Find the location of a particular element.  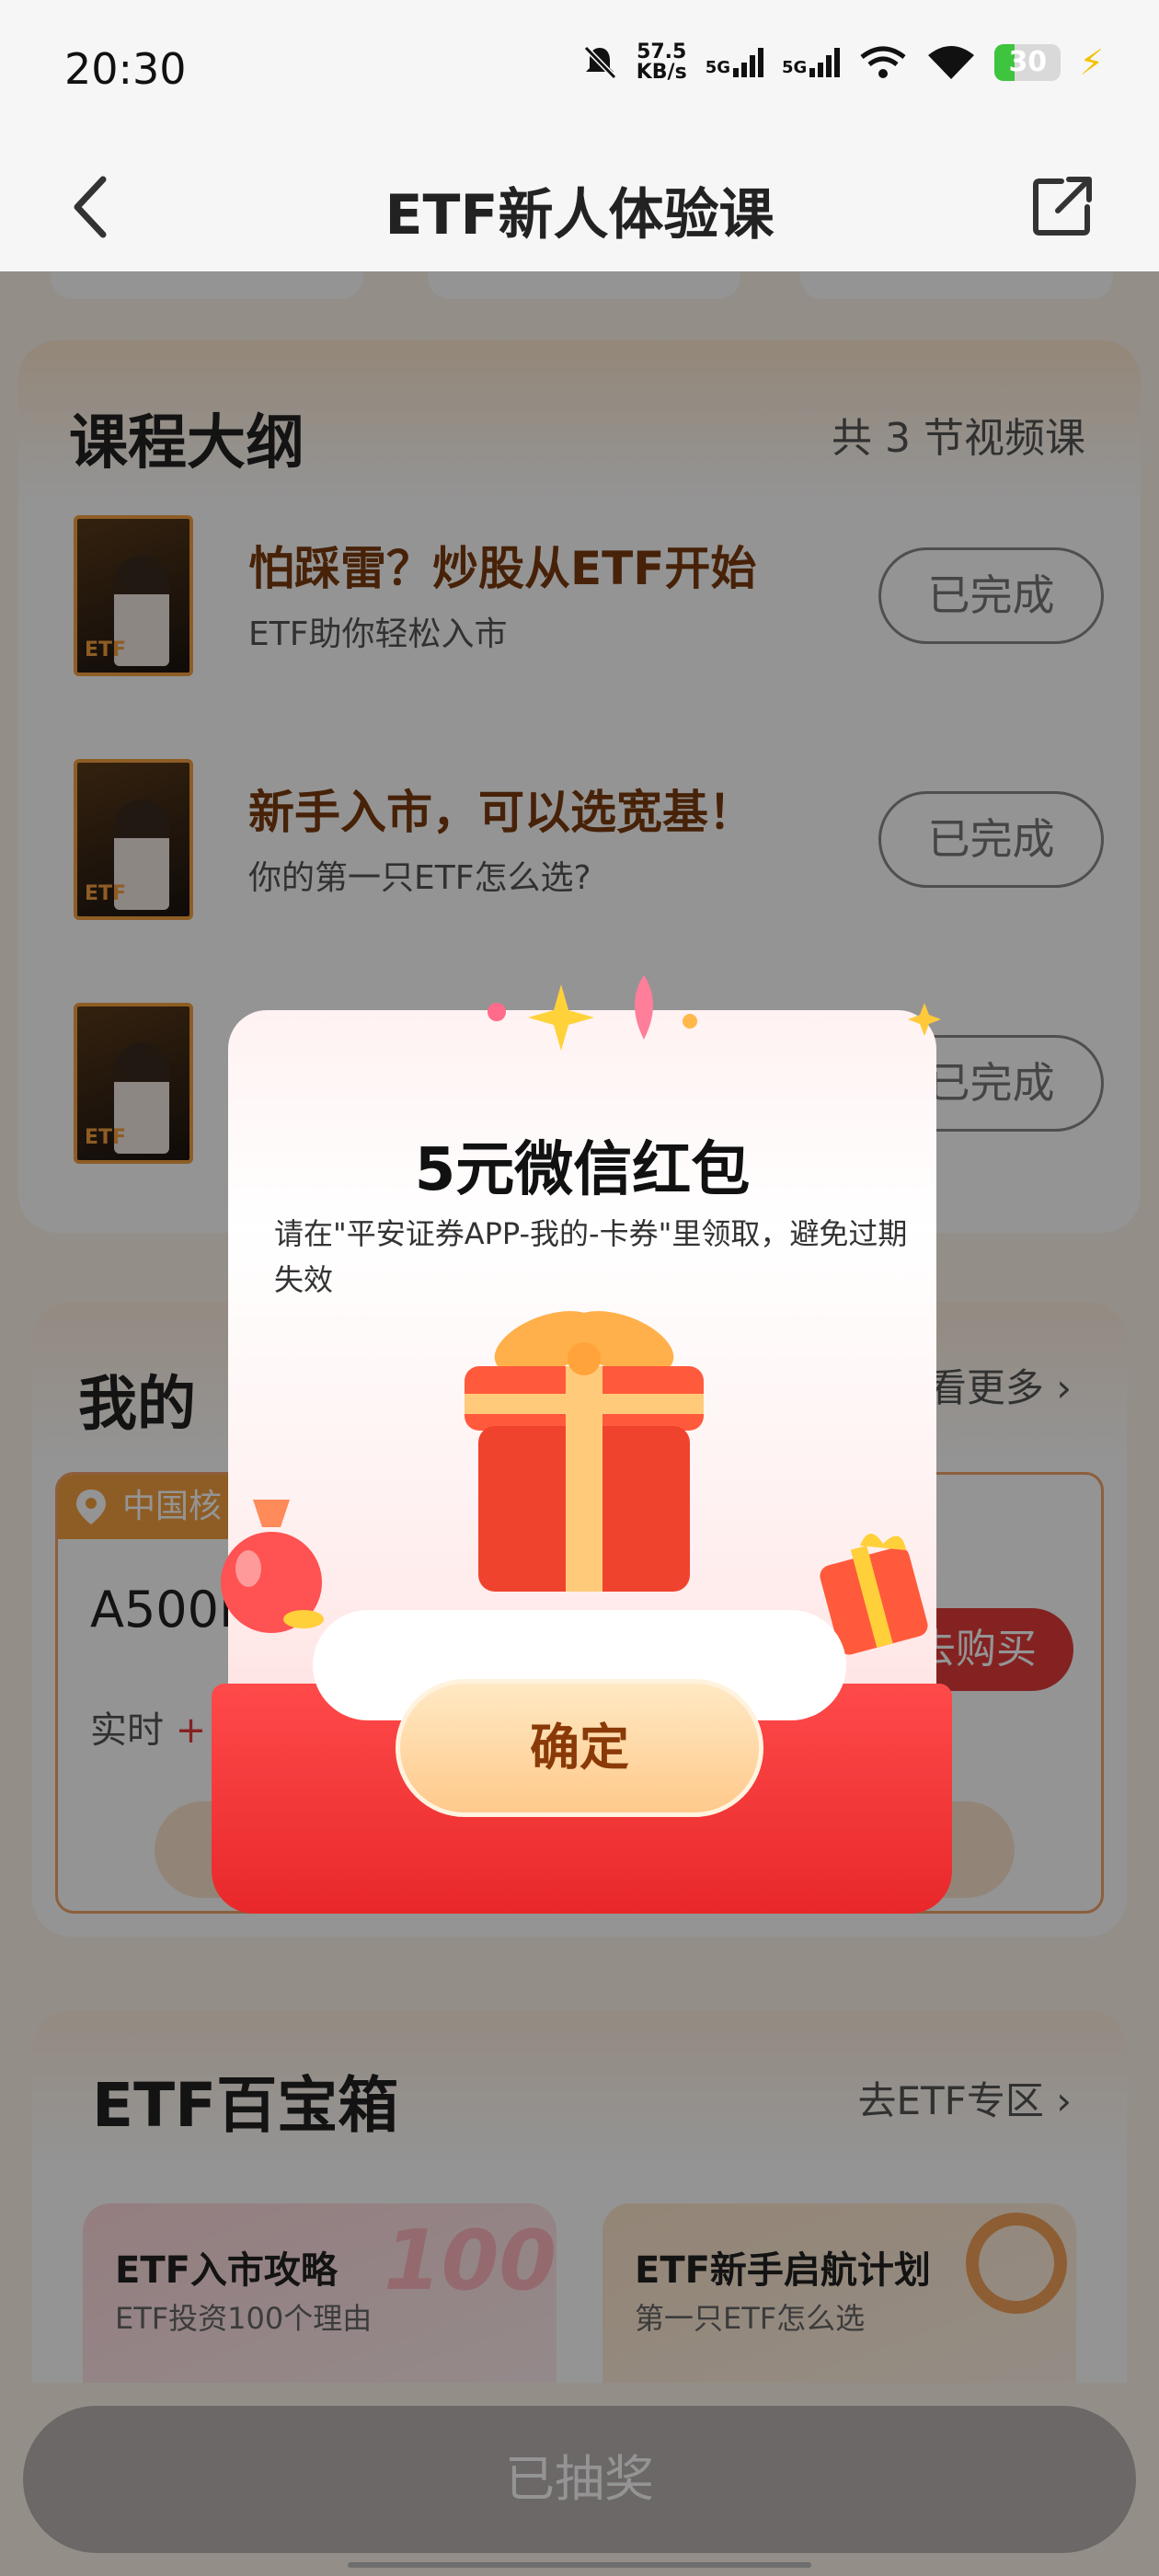

wifi-icon is located at coordinates (951, 62).